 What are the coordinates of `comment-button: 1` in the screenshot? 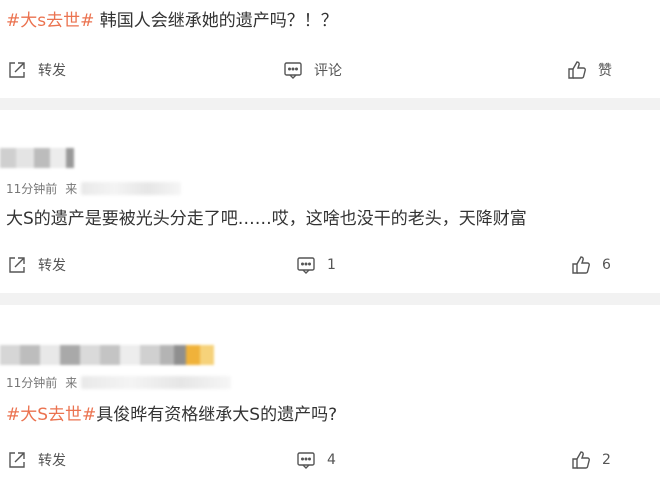 It's located at (315, 265).